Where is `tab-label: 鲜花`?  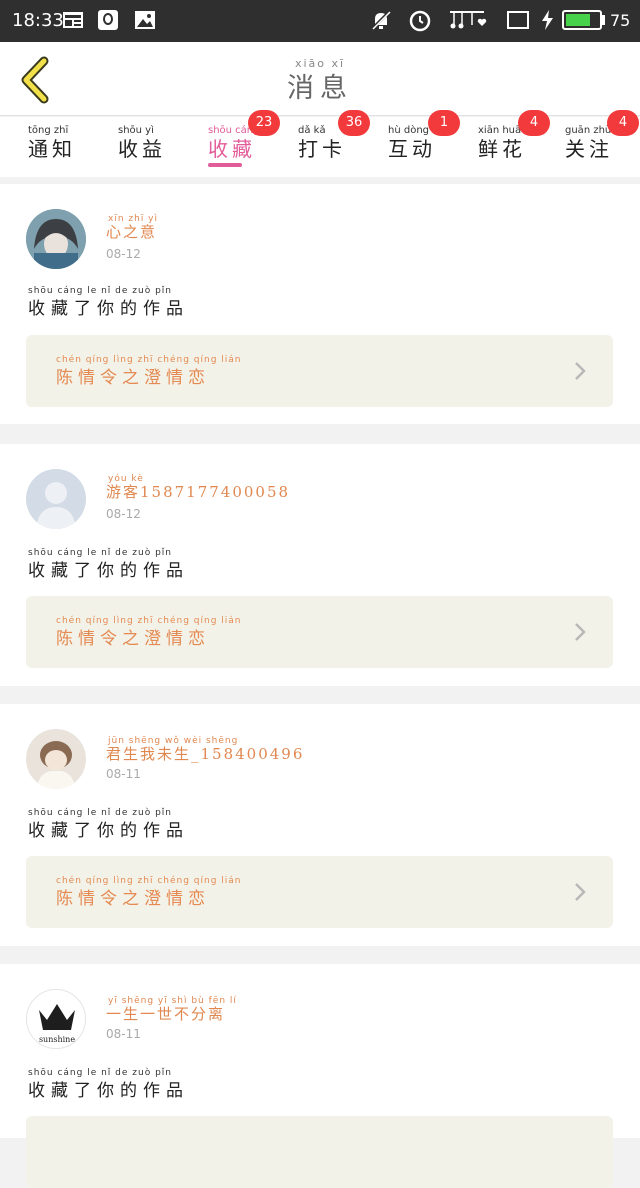
tab-label: 鲜花 is located at coordinates (502, 149).